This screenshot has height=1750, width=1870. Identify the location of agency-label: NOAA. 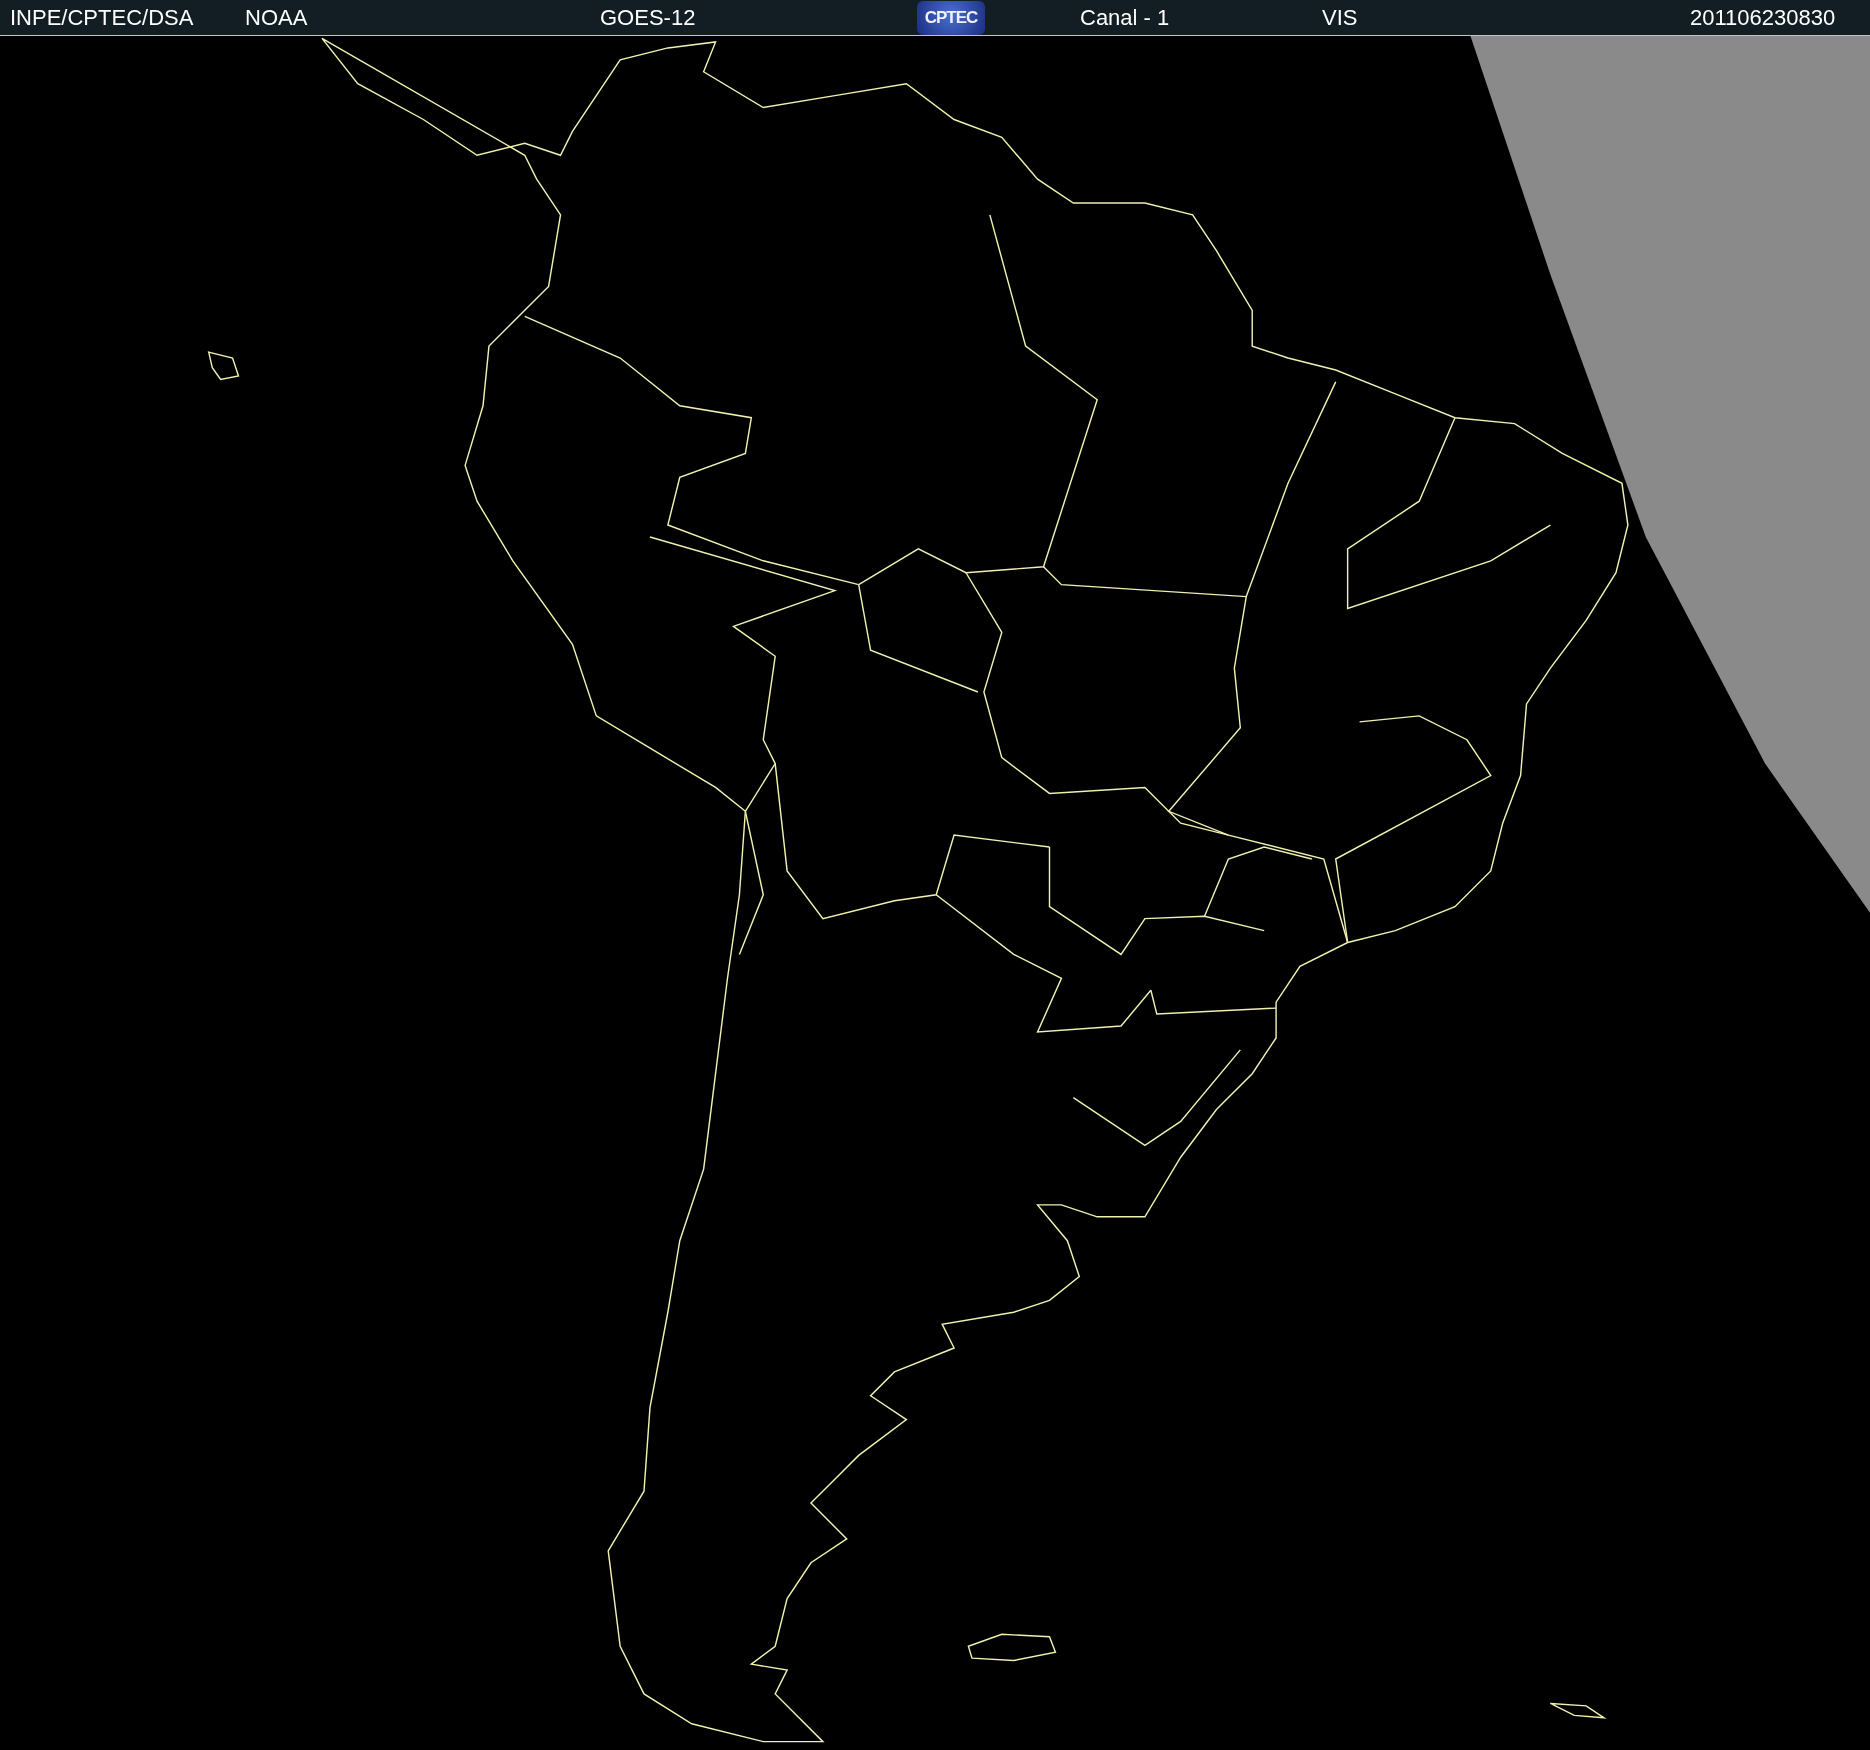
(277, 17).